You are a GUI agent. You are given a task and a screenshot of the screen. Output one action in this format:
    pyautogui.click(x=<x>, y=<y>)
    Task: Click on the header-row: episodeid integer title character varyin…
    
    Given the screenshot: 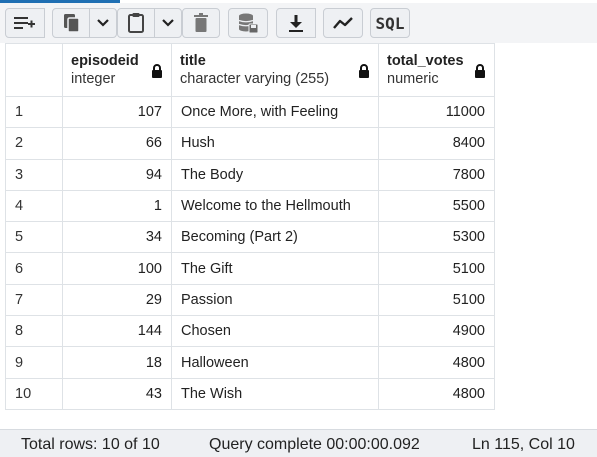 What is the action you would take?
    pyautogui.click(x=250, y=70)
    